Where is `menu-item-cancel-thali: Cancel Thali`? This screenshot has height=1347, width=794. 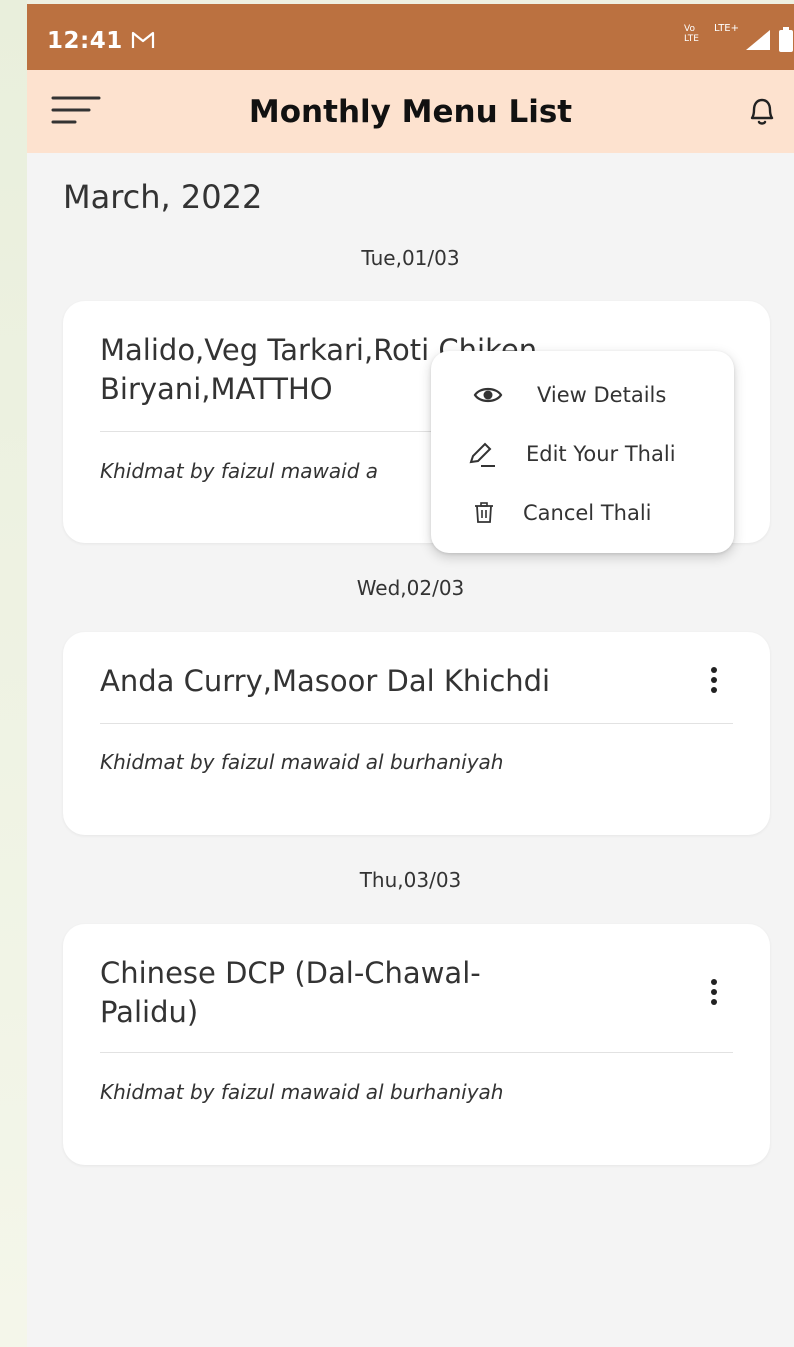 menu-item-cancel-thali: Cancel Thali is located at coordinates (582, 513).